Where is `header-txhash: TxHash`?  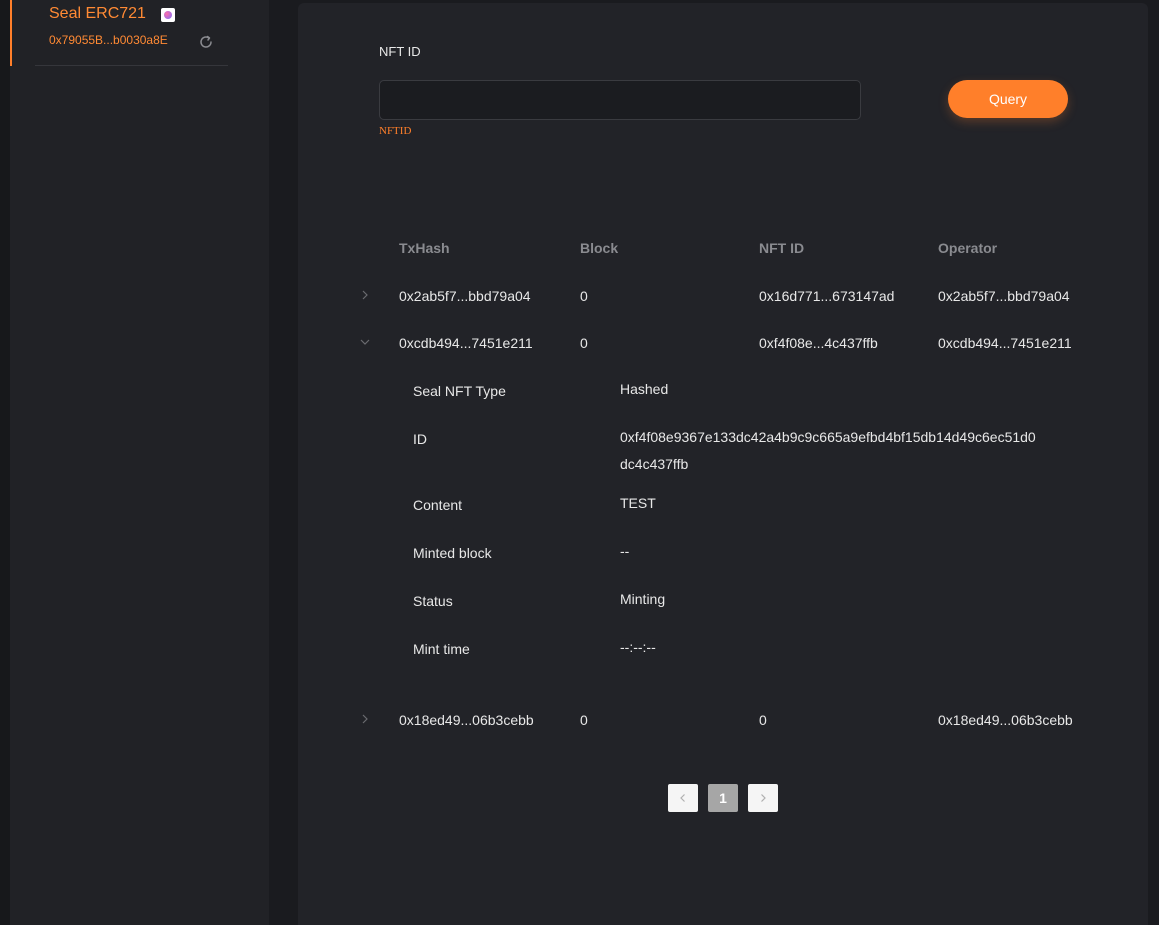 header-txhash: TxHash is located at coordinates (424, 248).